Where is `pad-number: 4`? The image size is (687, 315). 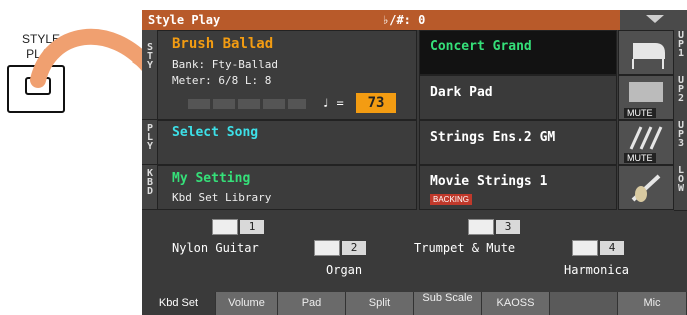 pad-number: 4 is located at coordinates (612, 248).